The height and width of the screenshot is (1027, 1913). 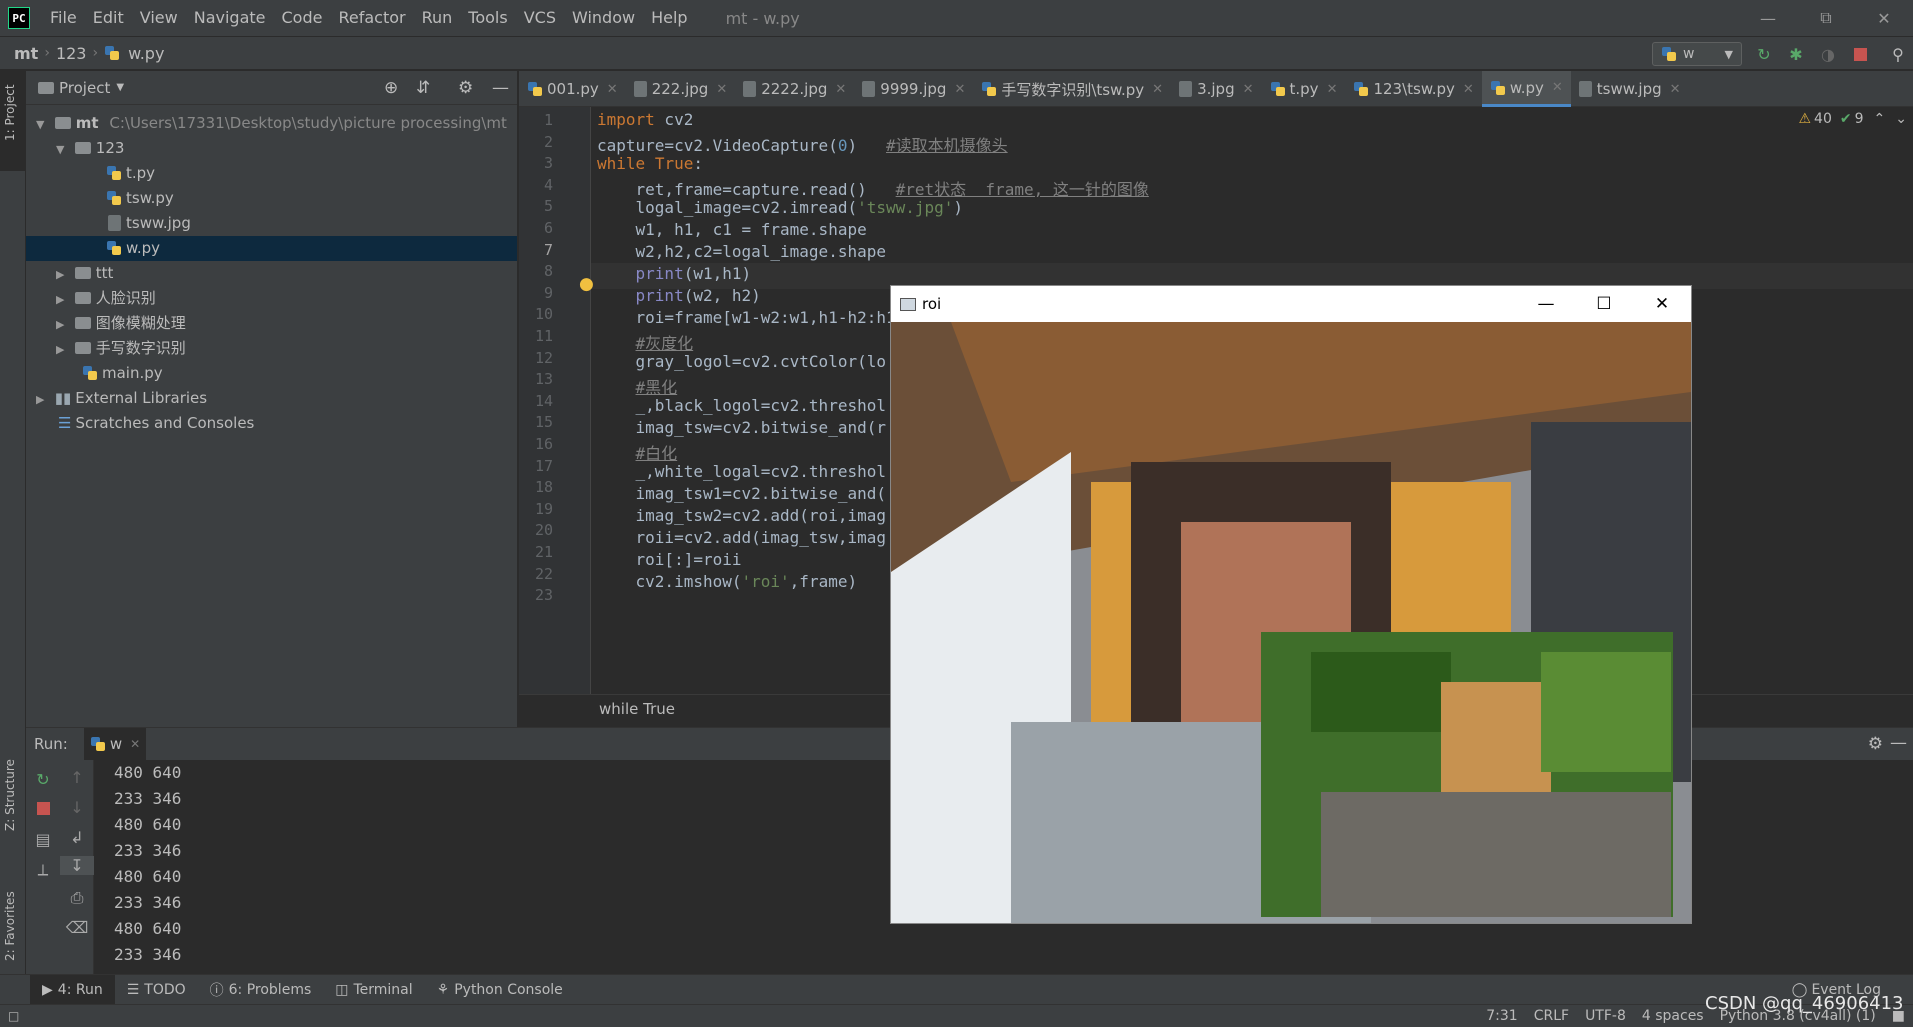 What do you see at coordinates (423, 88) in the screenshot?
I see `collapse-all-icon: ⇵` at bounding box center [423, 88].